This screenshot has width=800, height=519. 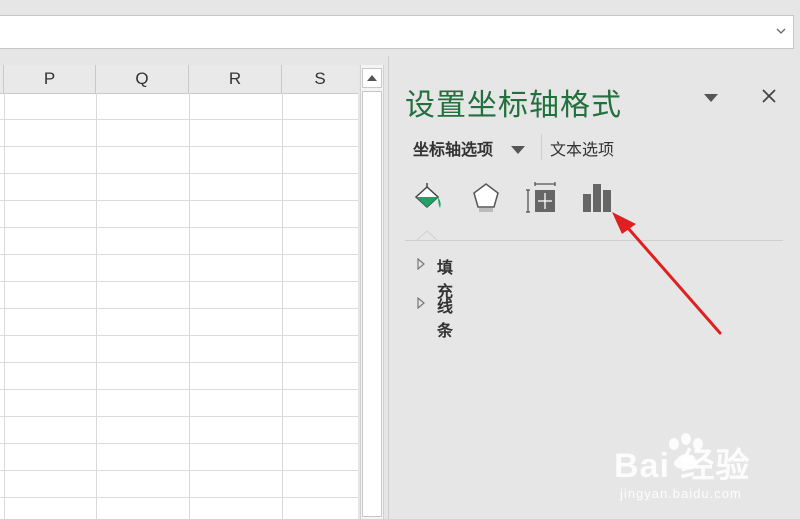 What do you see at coordinates (541, 147) in the screenshot?
I see `tab-separator` at bounding box center [541, 147].